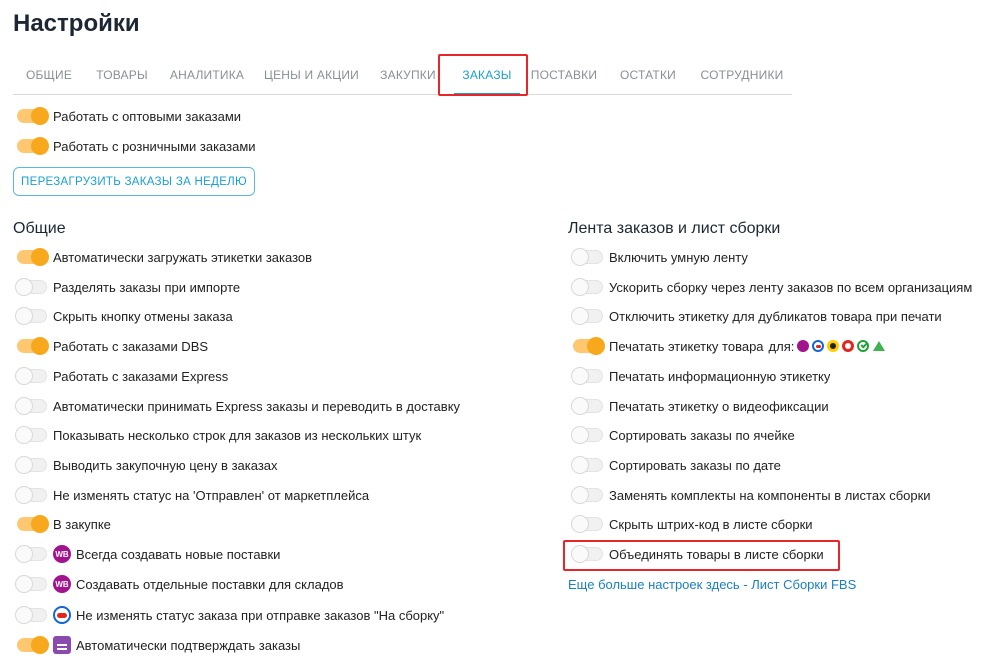 The height and width of the screenshot is (664, 983). I want to click on ozon-icon, so click(818, 346).